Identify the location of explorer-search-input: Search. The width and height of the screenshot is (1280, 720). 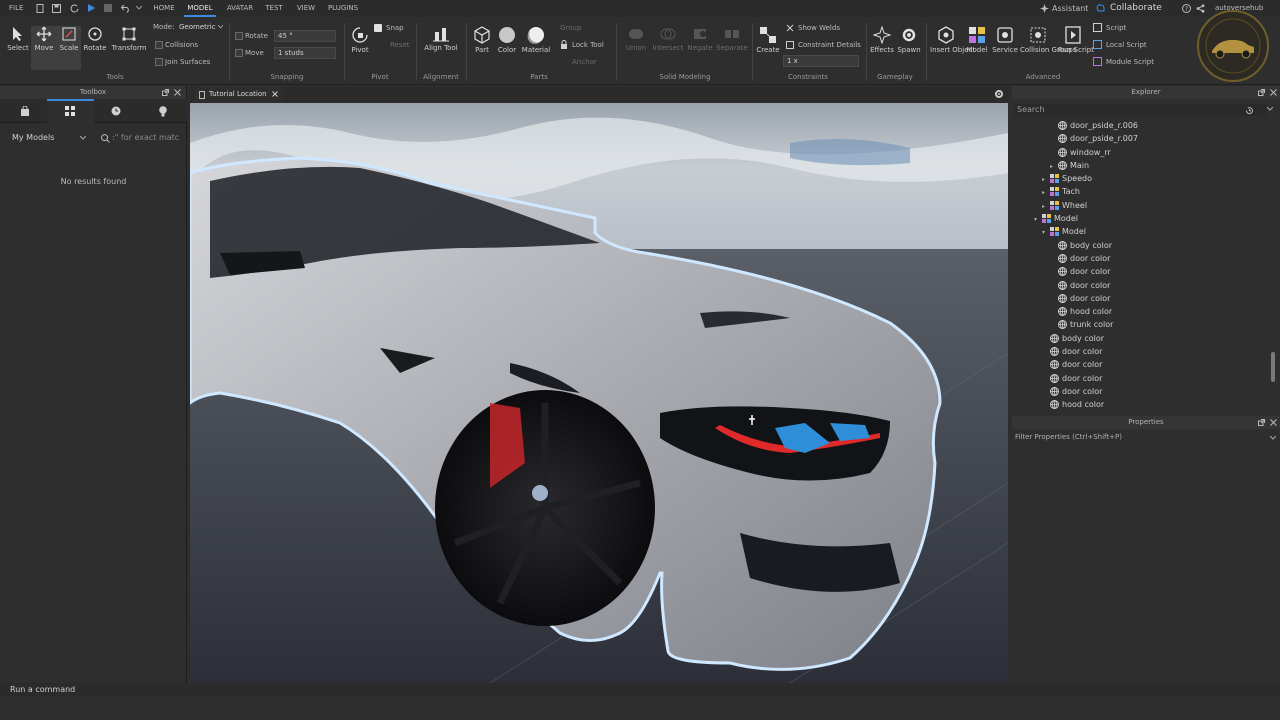
(1140, 110).